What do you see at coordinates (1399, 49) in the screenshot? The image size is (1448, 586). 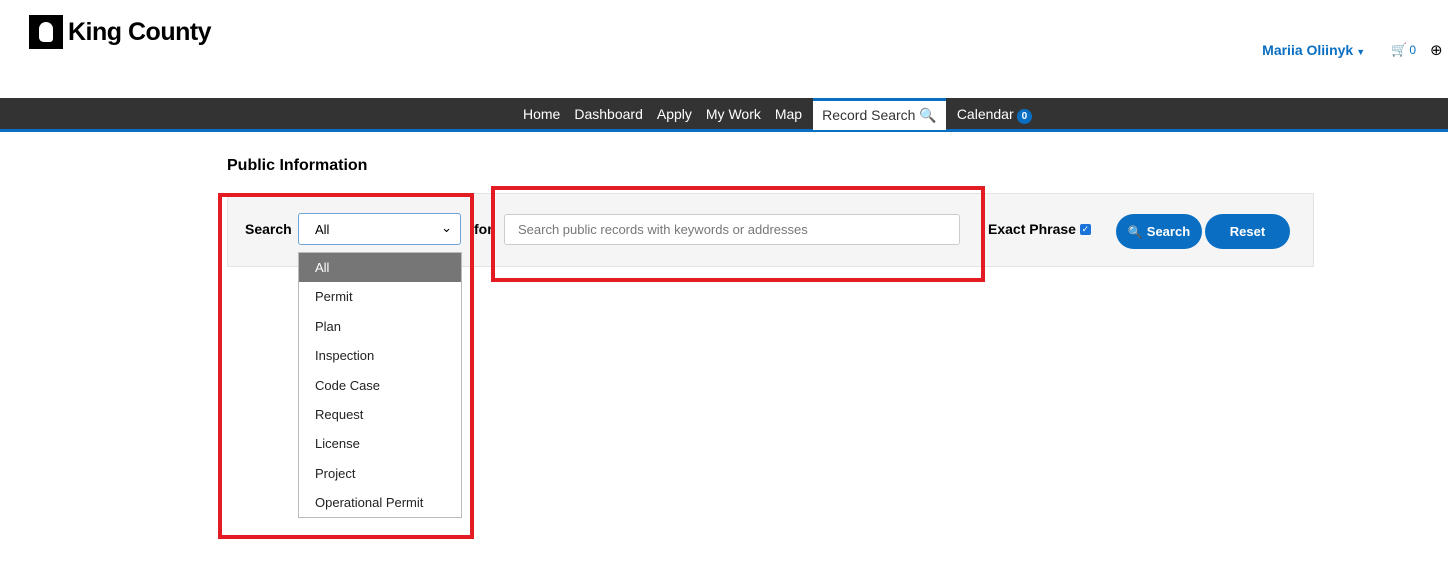 I see `cart-icon: 🛒` at bounding box center [1399, 49].